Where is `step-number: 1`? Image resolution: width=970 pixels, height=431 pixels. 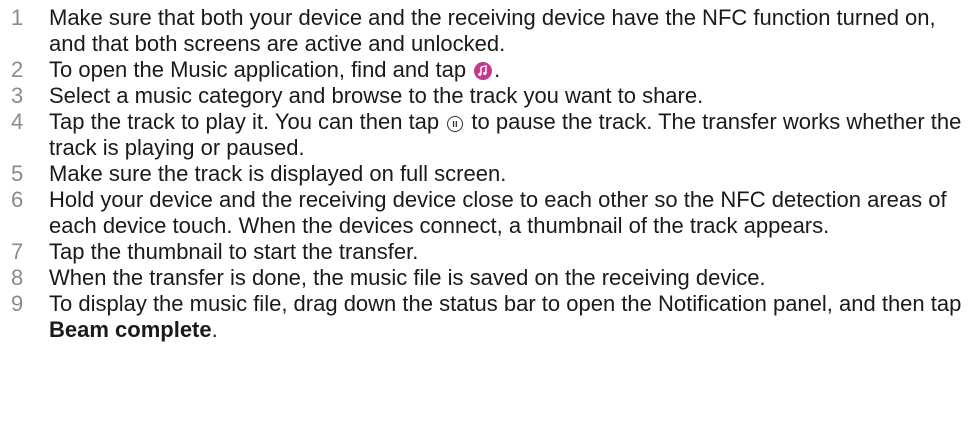
step-number: 1 is located at coordinates (17, 17).